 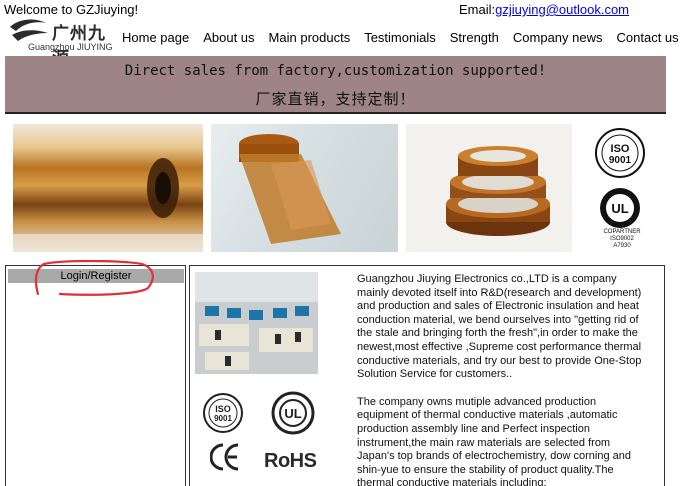 I want to click on nav-strength: Strength, so click(x=474, y=37).